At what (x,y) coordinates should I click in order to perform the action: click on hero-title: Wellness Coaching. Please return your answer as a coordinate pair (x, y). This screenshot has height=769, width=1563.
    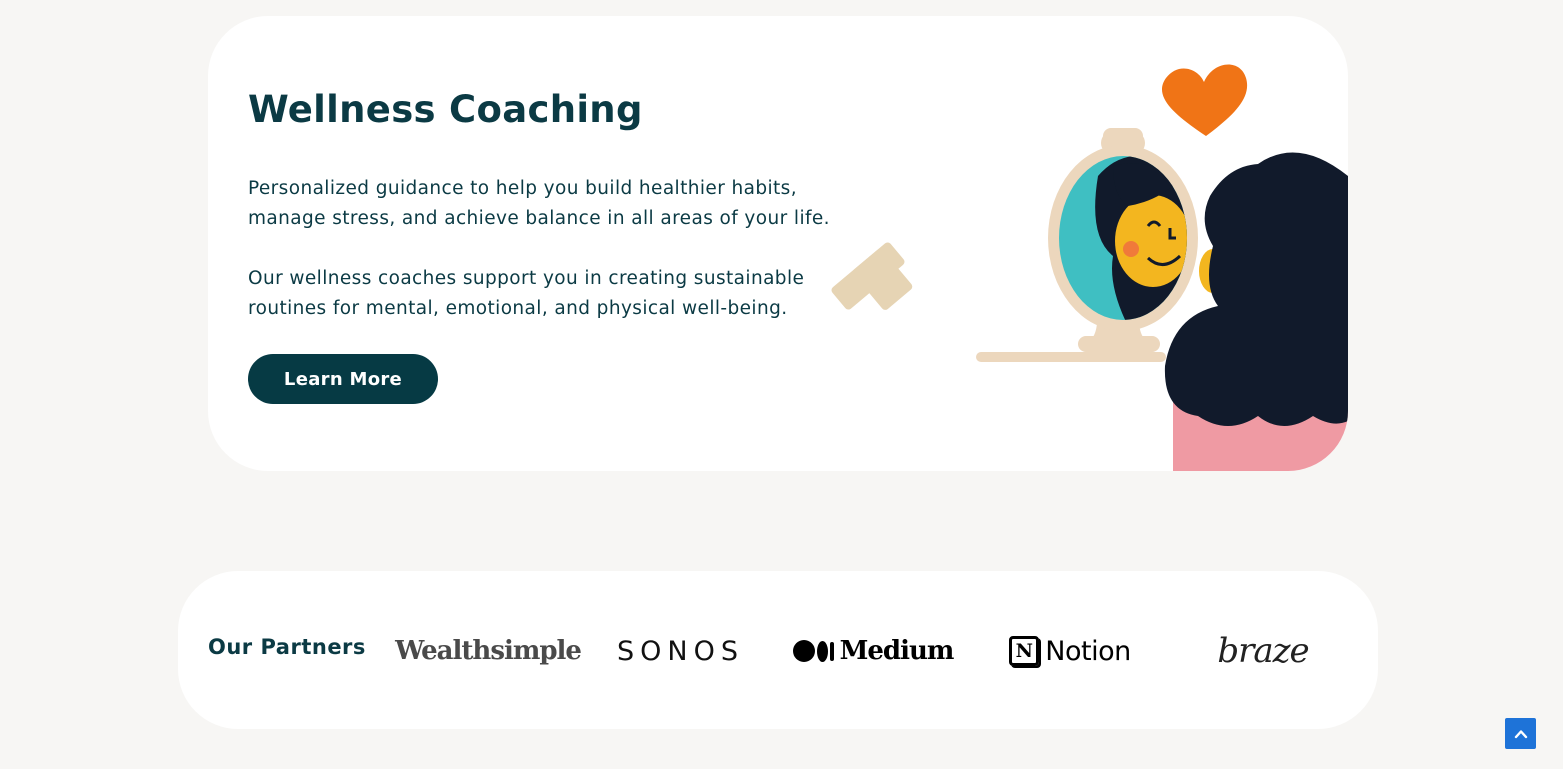
    Looking at the image, I should click on (445, 109).